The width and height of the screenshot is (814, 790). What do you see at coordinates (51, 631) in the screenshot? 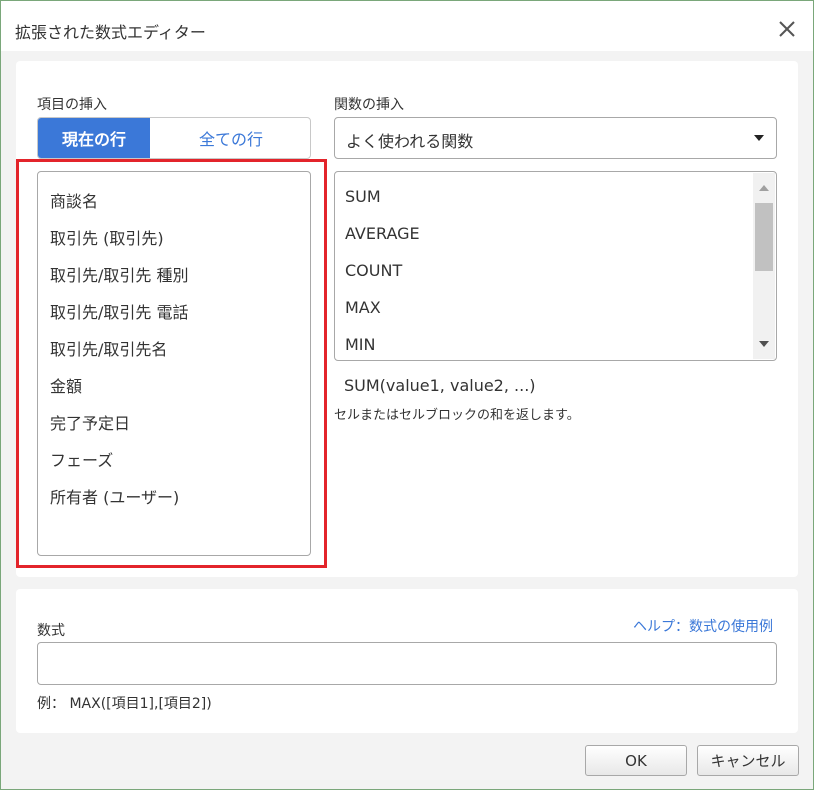
I see `formula-label: 数式` at bounding box center [51, 631].